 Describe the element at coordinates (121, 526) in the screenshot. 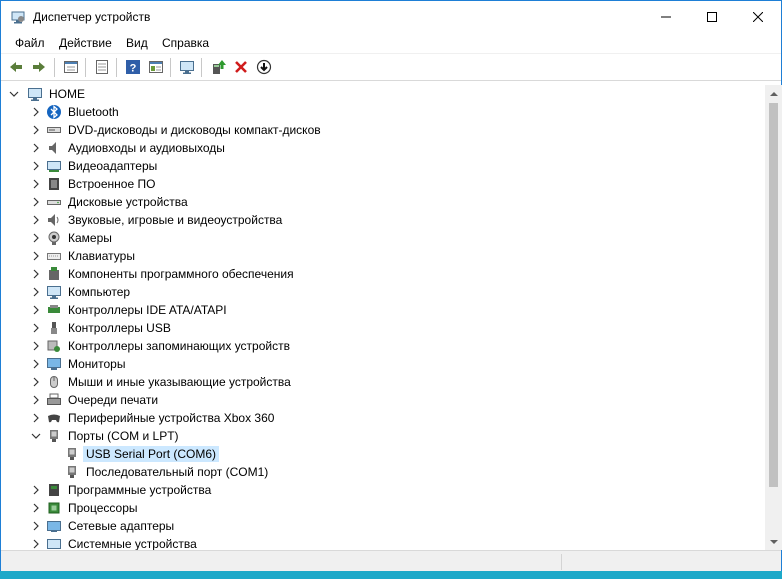

I see `tree-item-label: Сетевые адаптеры` at that location.